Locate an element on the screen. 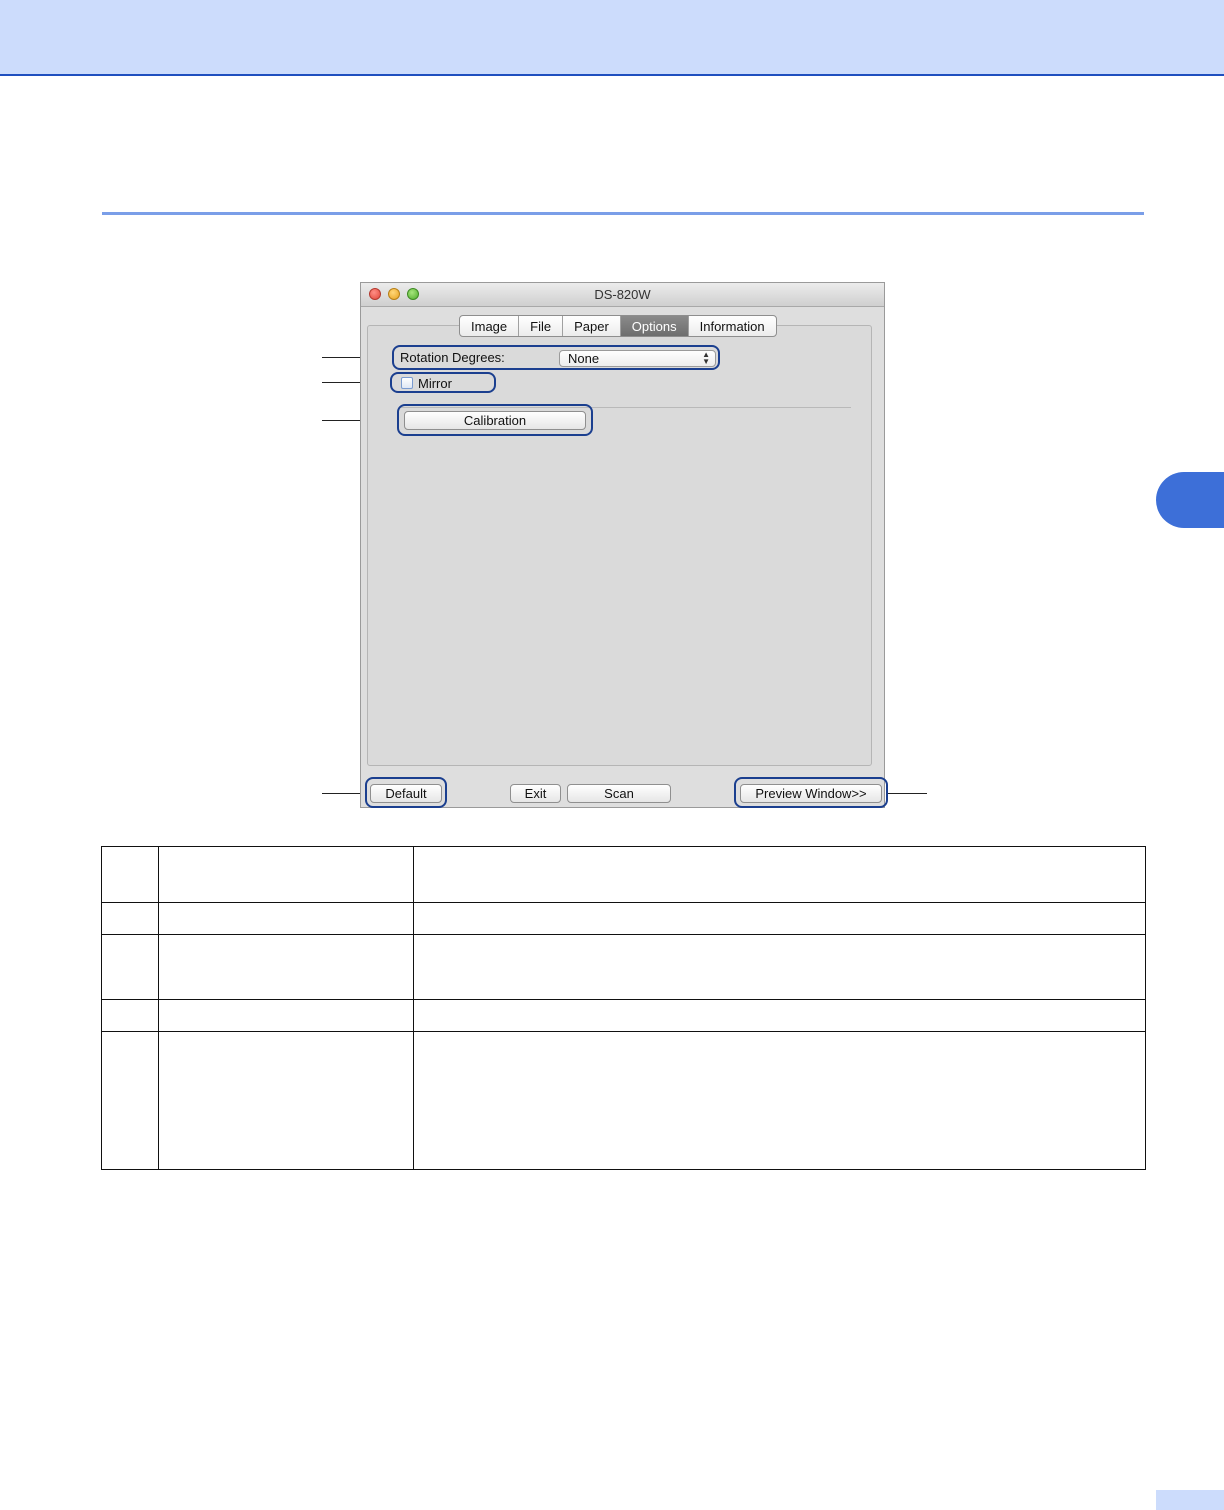 This screenshot has width=1224, height=1510. tab-paper: Paper is located at coordinates (592, 326).